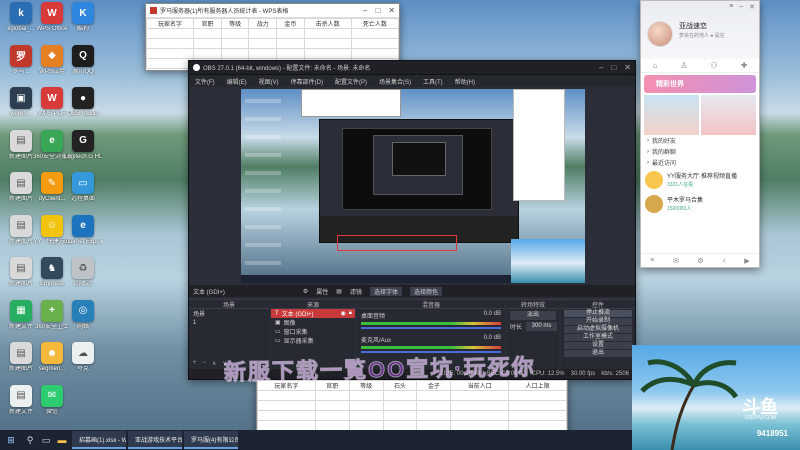 This screenshot has width=800, height=450. I want to click on desktop-icon: ▭ 远程桌面, so click(83, 193).